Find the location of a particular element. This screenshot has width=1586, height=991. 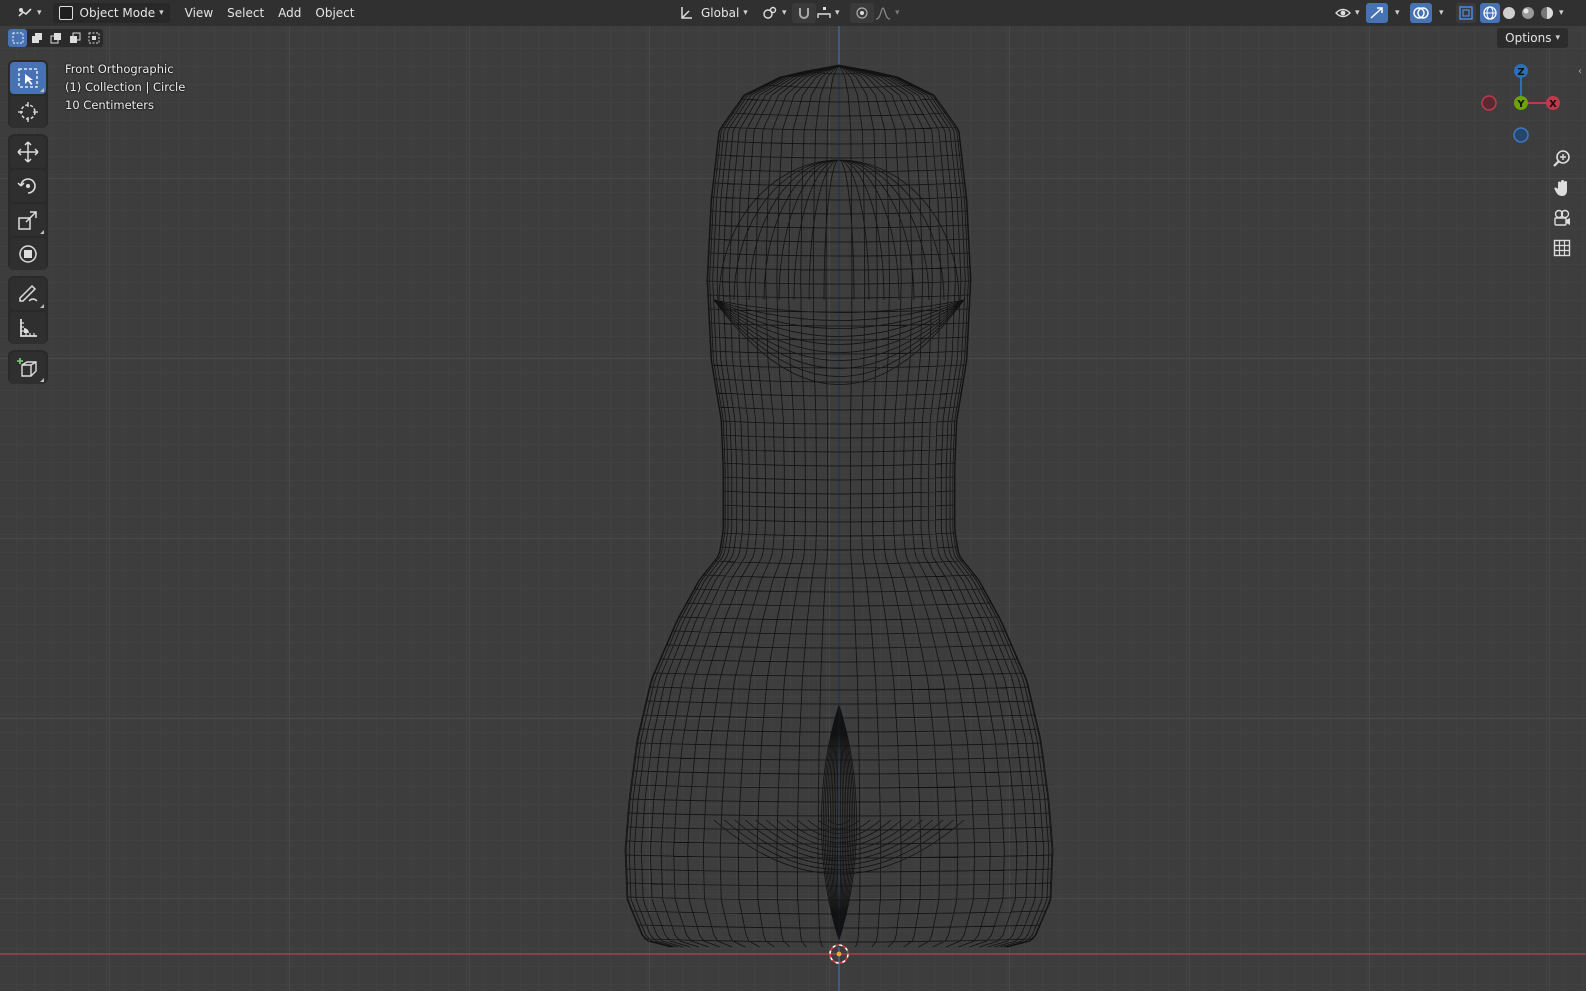

shading-rendered-button is located at coordinates (1547, 13).